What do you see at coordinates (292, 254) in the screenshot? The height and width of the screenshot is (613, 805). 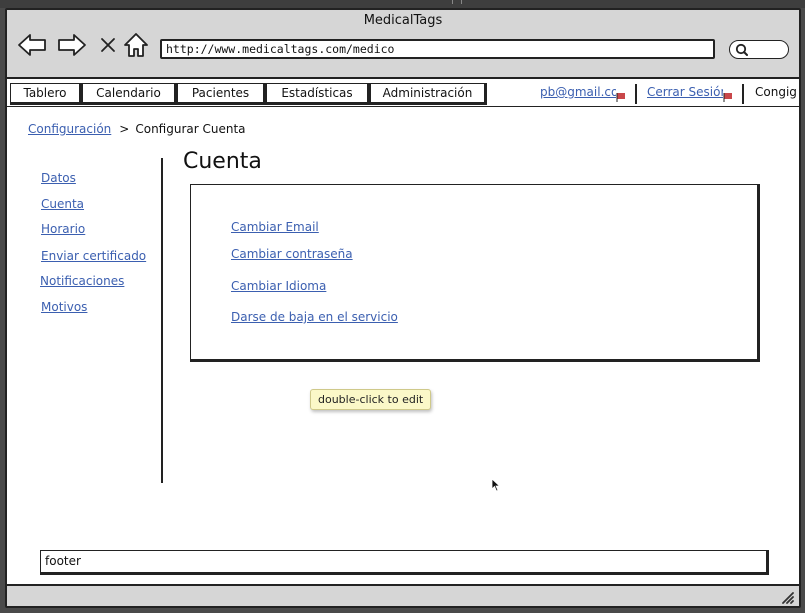 I see `change-password-link: Cambiar contraseña` at bounding box center [292, 254].